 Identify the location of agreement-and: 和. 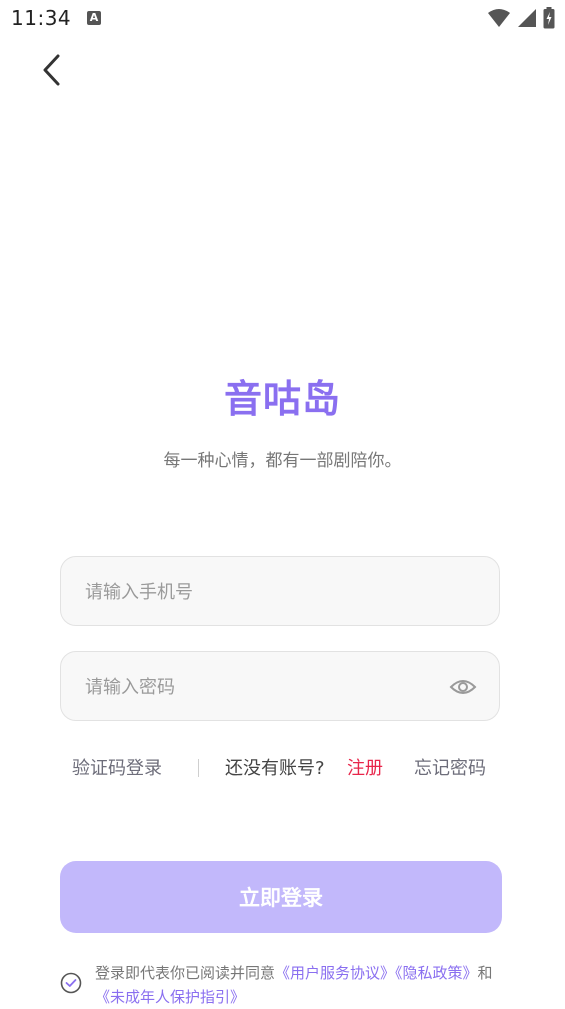
(485, 973).